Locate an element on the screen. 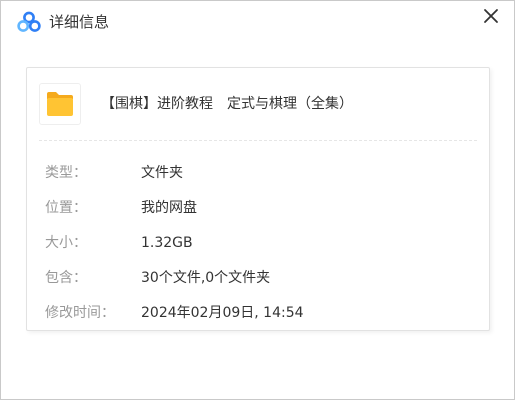 The width and height of the screenshot is (515, 400). detail-value: 文件夹 is located at coordinates (162, 173).